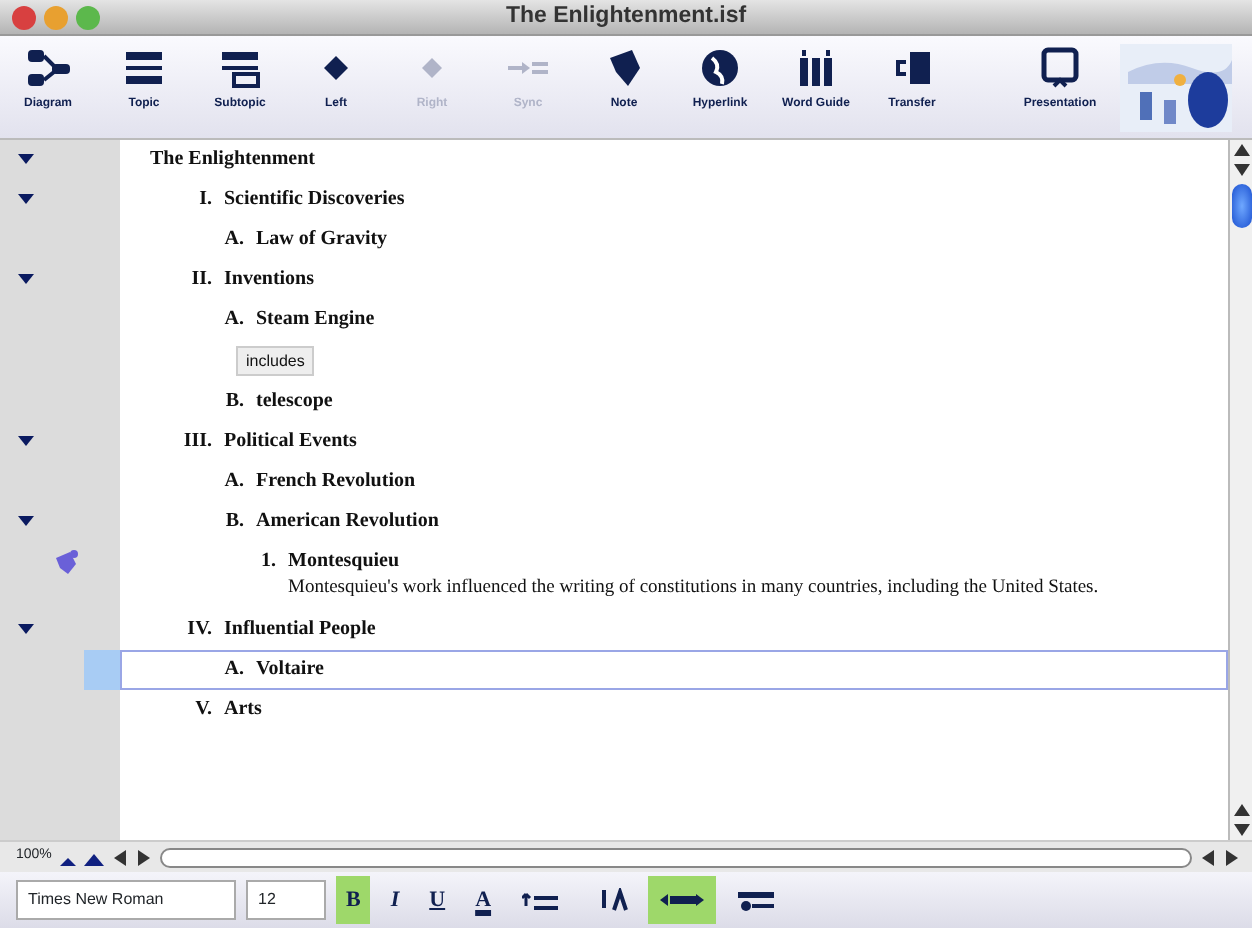 The image size is (1252, 928). Describe the element at coordinates (126, 900) in the screenshot. I see `font-dropdown: Times New Roman` at that location.